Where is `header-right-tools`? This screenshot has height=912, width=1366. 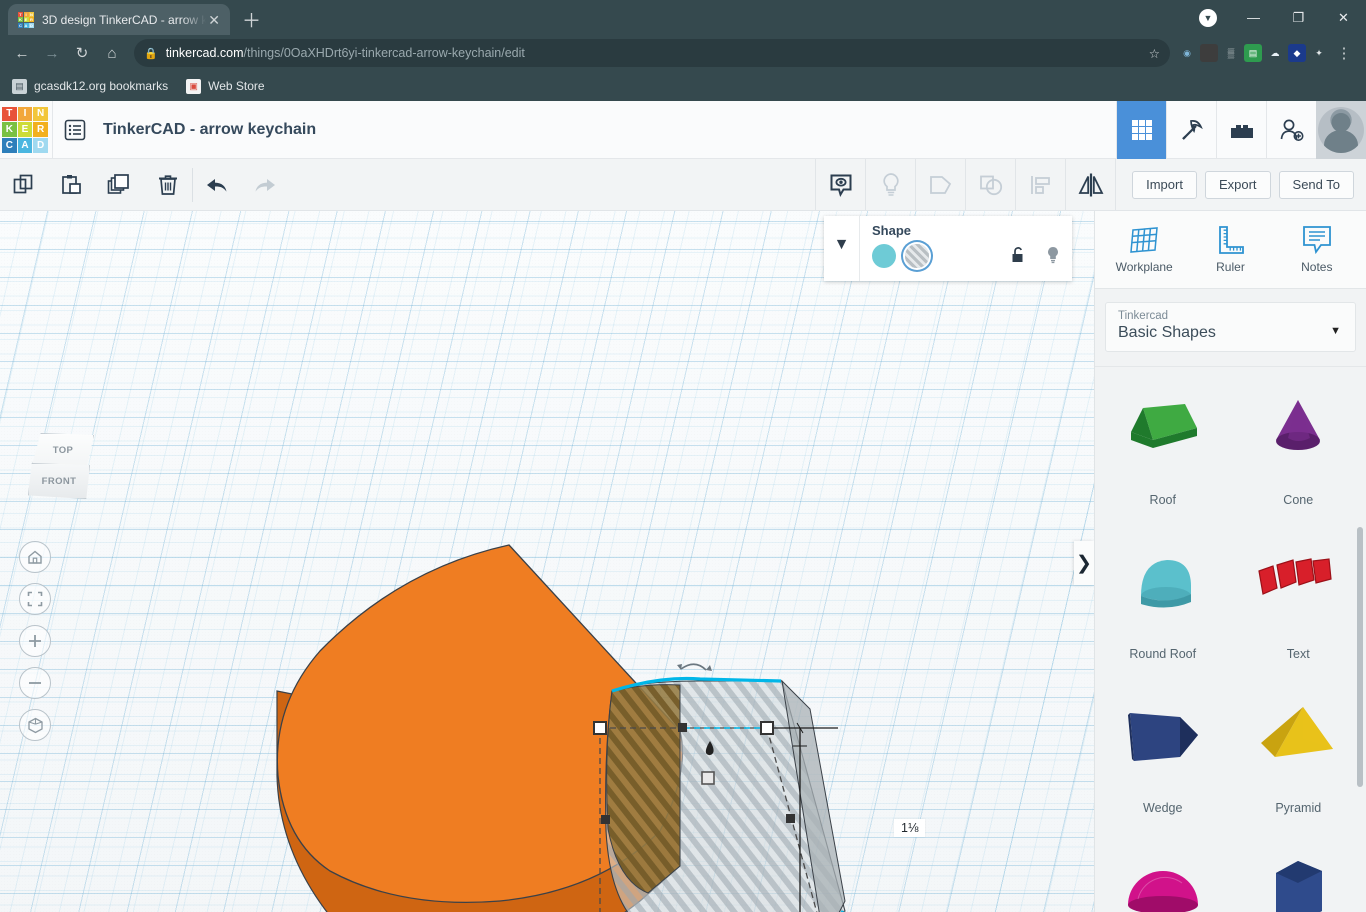
header-right-tools is located at coordinates (1241, 129).